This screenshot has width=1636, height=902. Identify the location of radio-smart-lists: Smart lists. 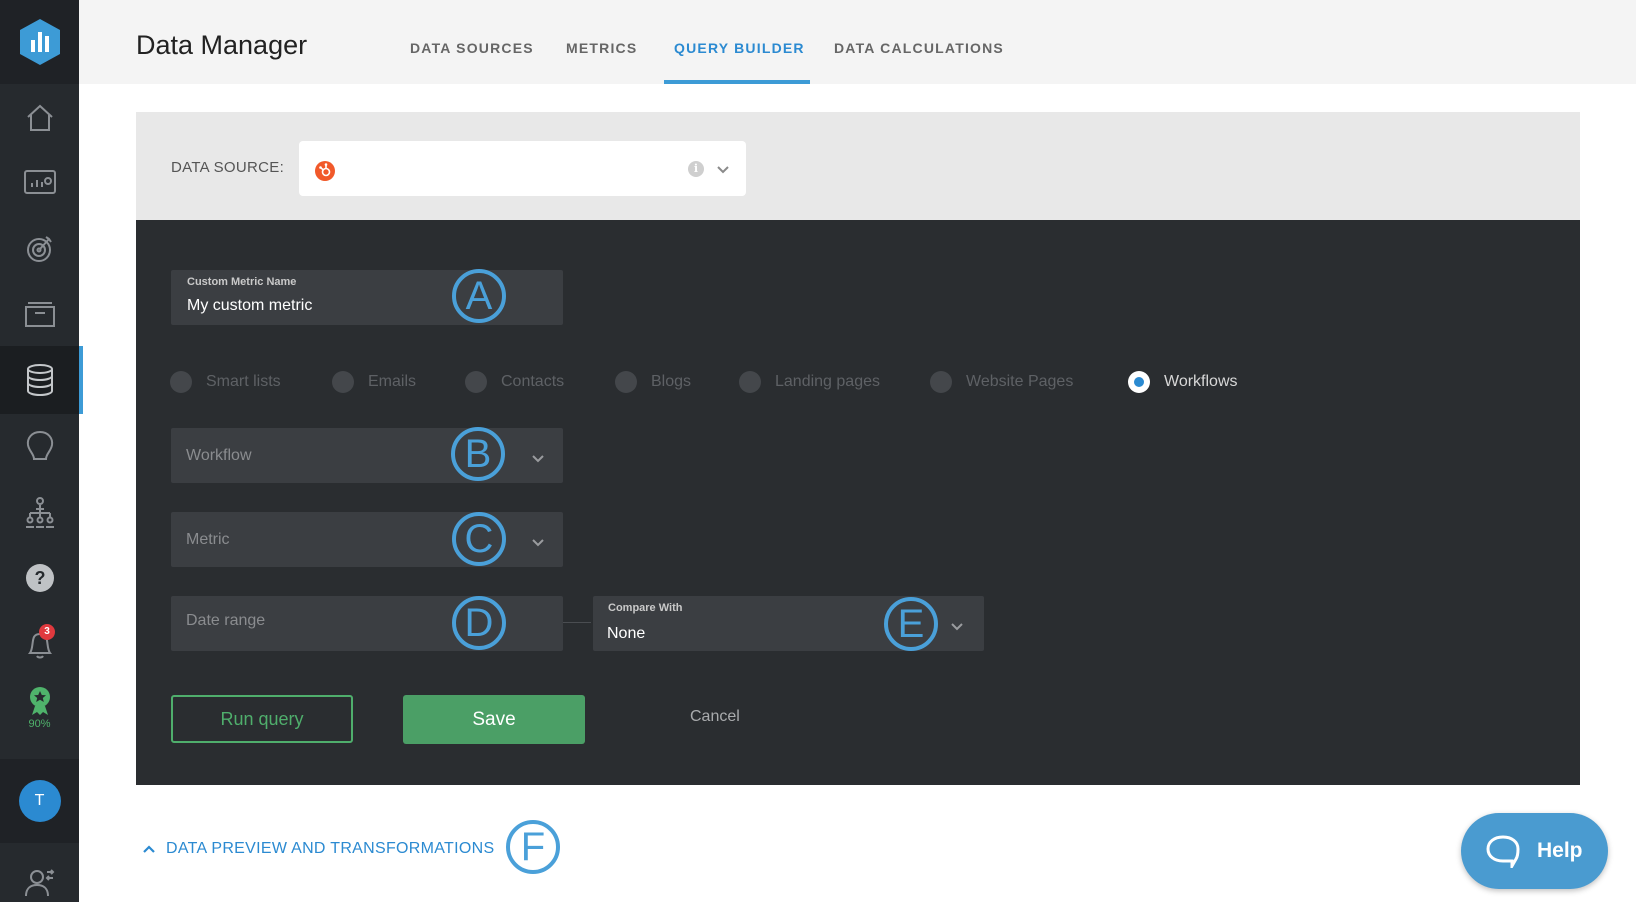
(225, 382).